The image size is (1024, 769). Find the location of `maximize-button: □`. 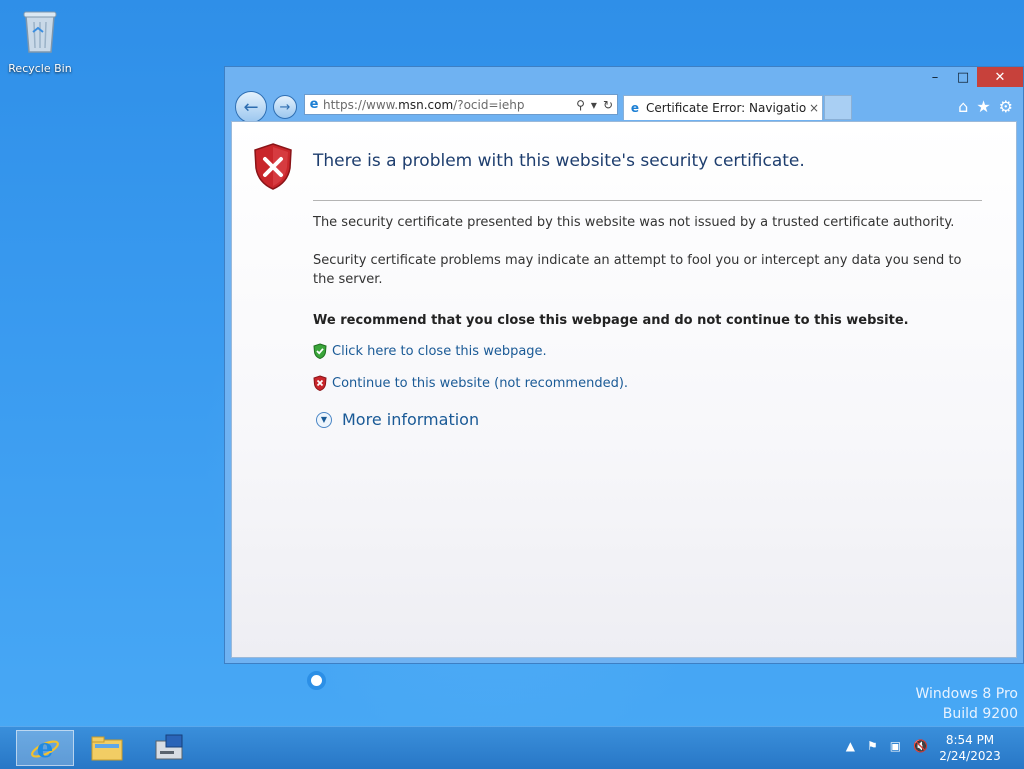

maximize-button: □ is located at coordinates (963, 77).